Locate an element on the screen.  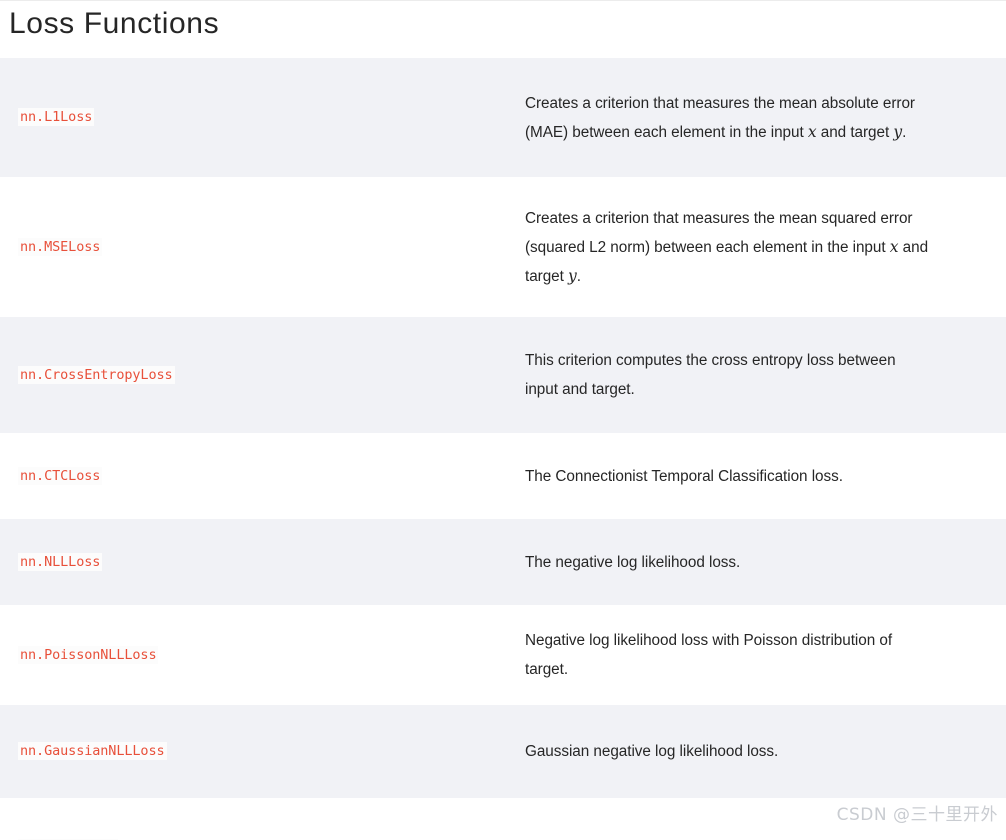
description-line: The negative log likelihood loss. is located at coordinates (761, 562).